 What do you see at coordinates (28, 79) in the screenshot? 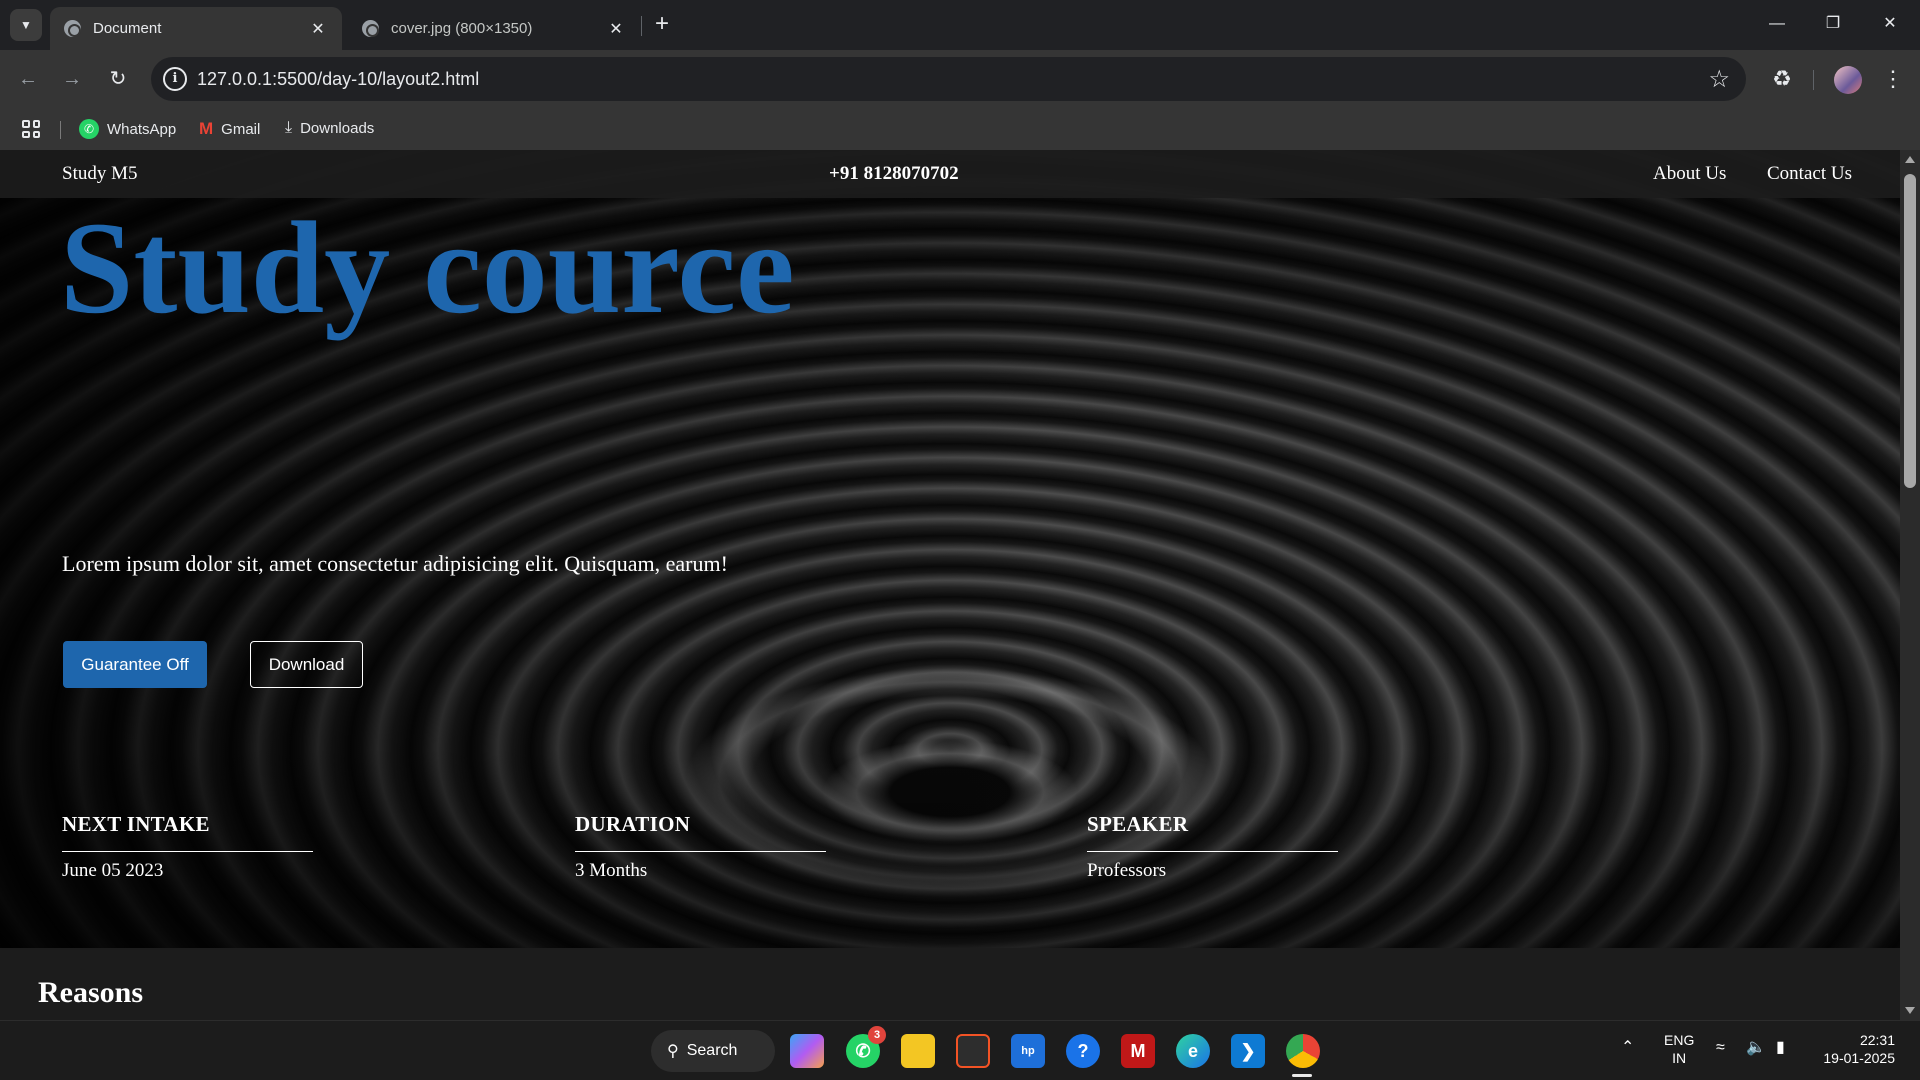
I see `back-button: ←` at bounding box center [28, 79].